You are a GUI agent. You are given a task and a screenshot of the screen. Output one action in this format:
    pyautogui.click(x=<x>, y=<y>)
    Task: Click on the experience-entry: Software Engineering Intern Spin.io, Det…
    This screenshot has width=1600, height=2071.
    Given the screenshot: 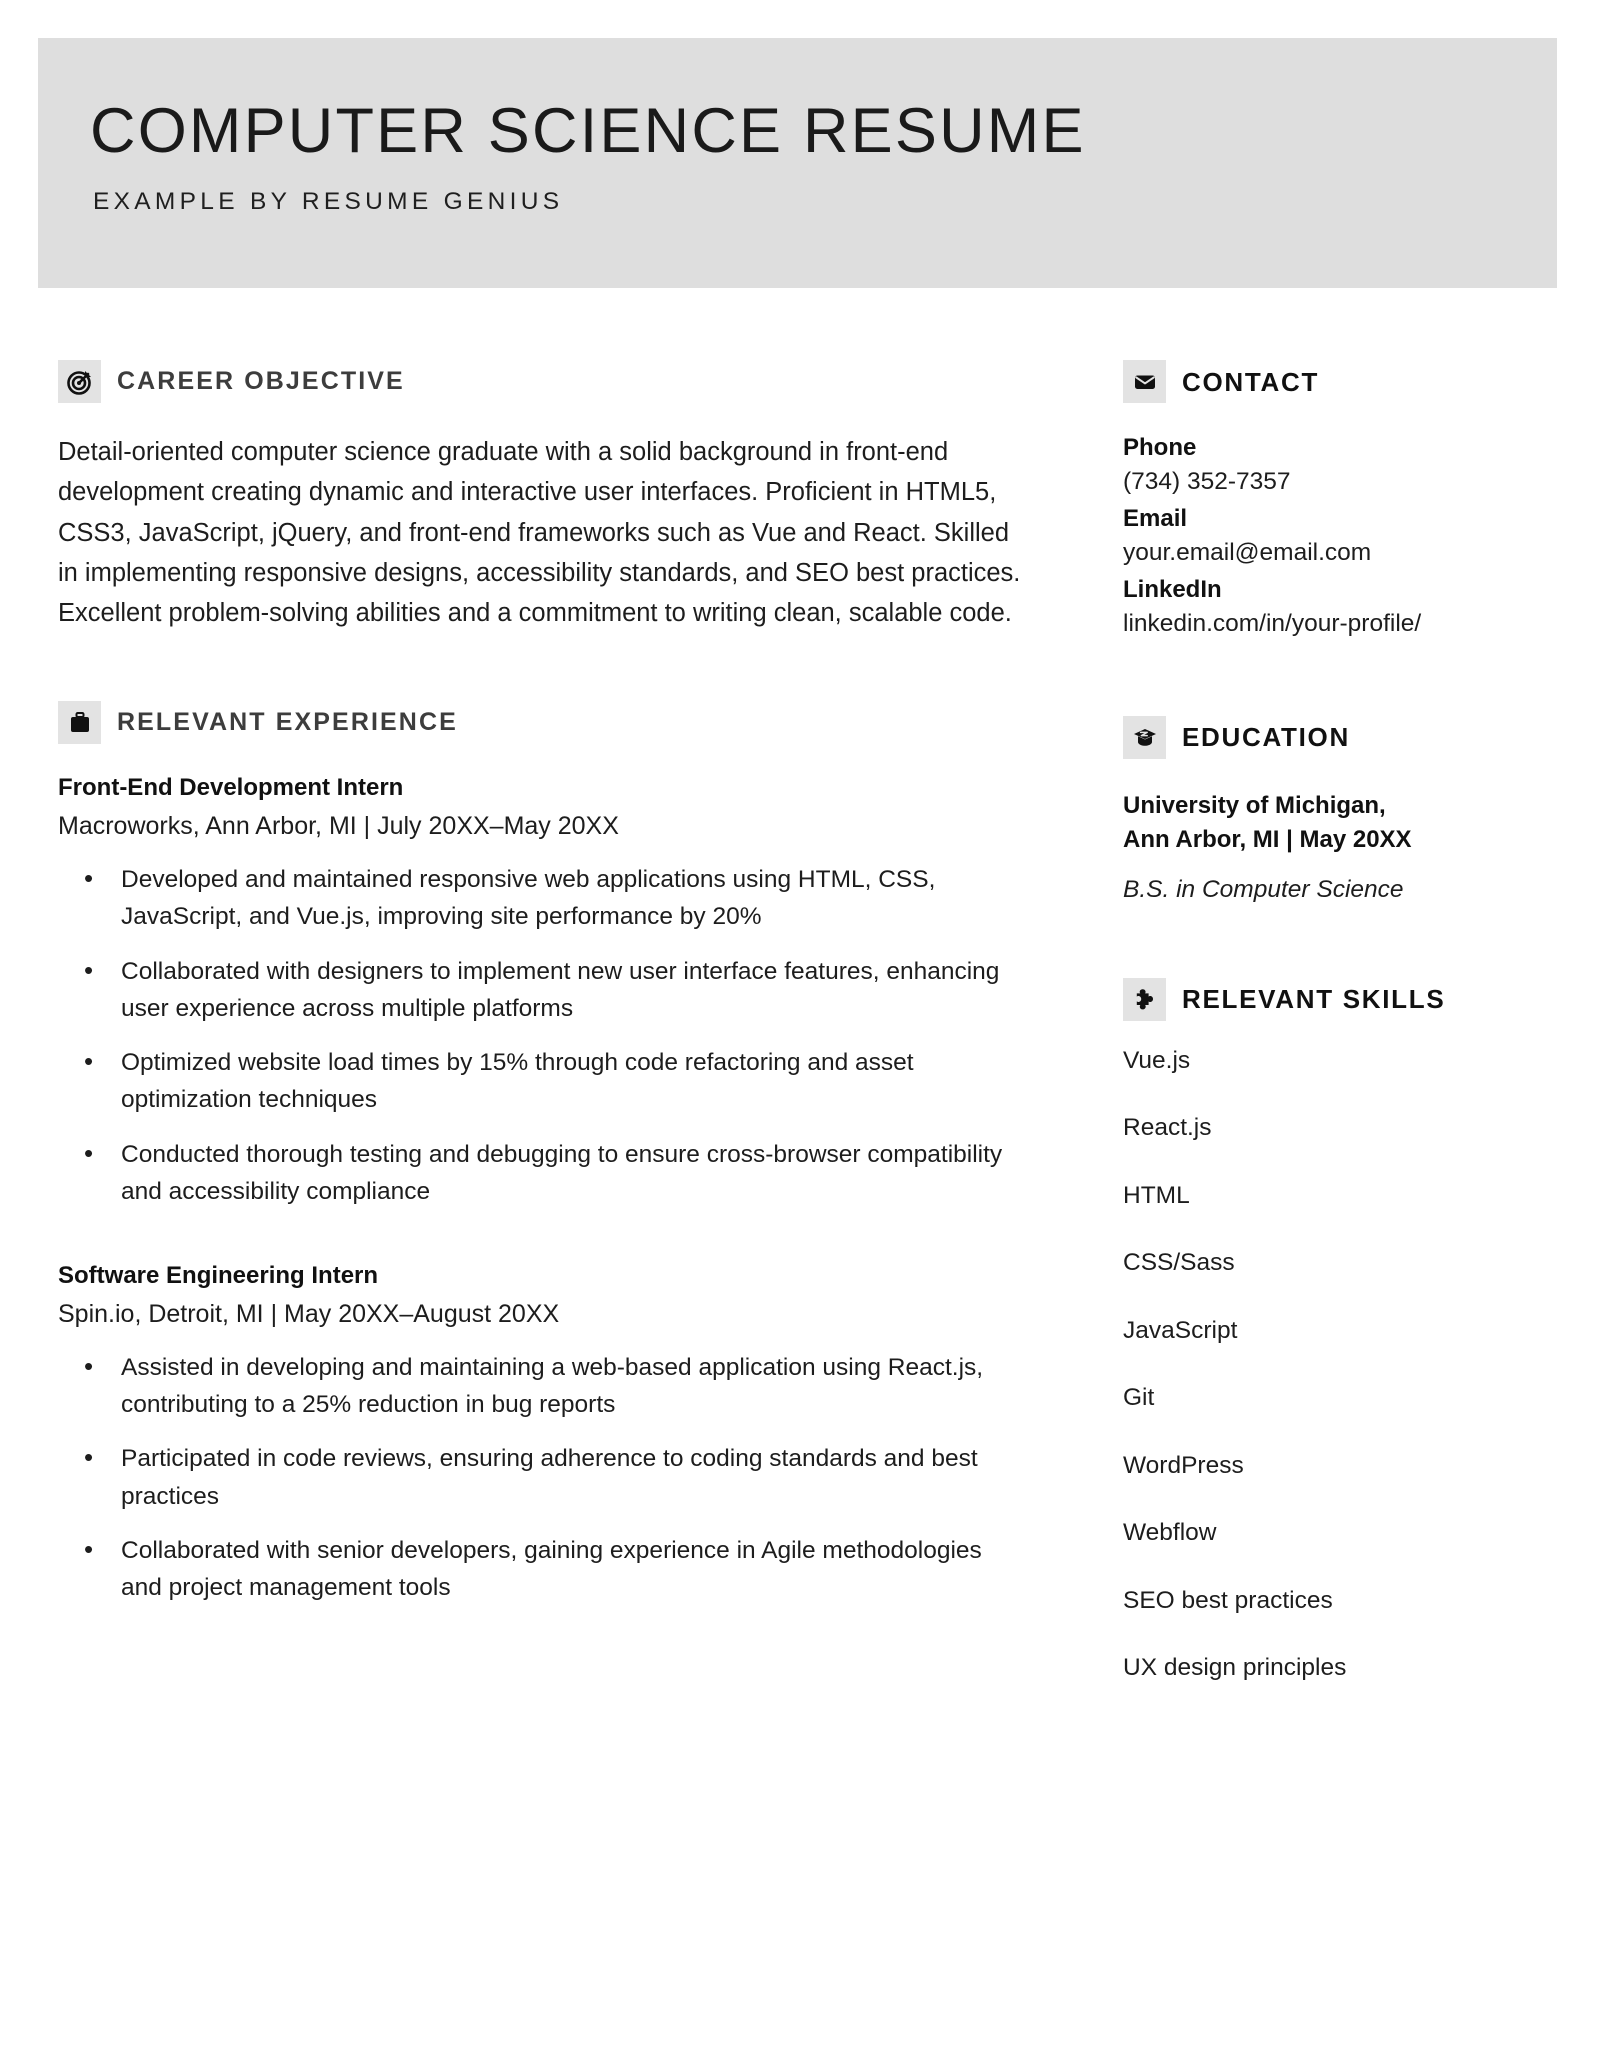 What is the action you would take?
    pyautogui.click(x=543, y=1434)
    